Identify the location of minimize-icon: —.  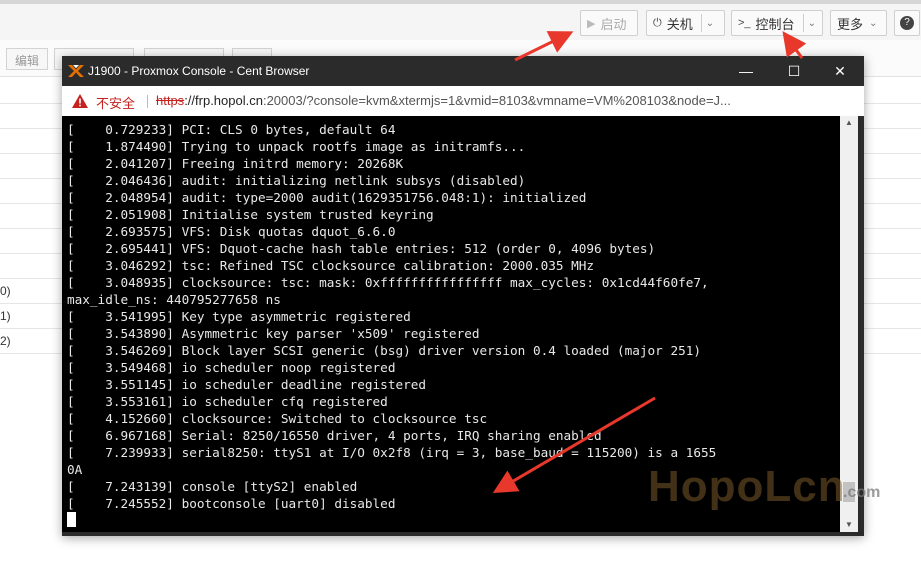
(746, 71).